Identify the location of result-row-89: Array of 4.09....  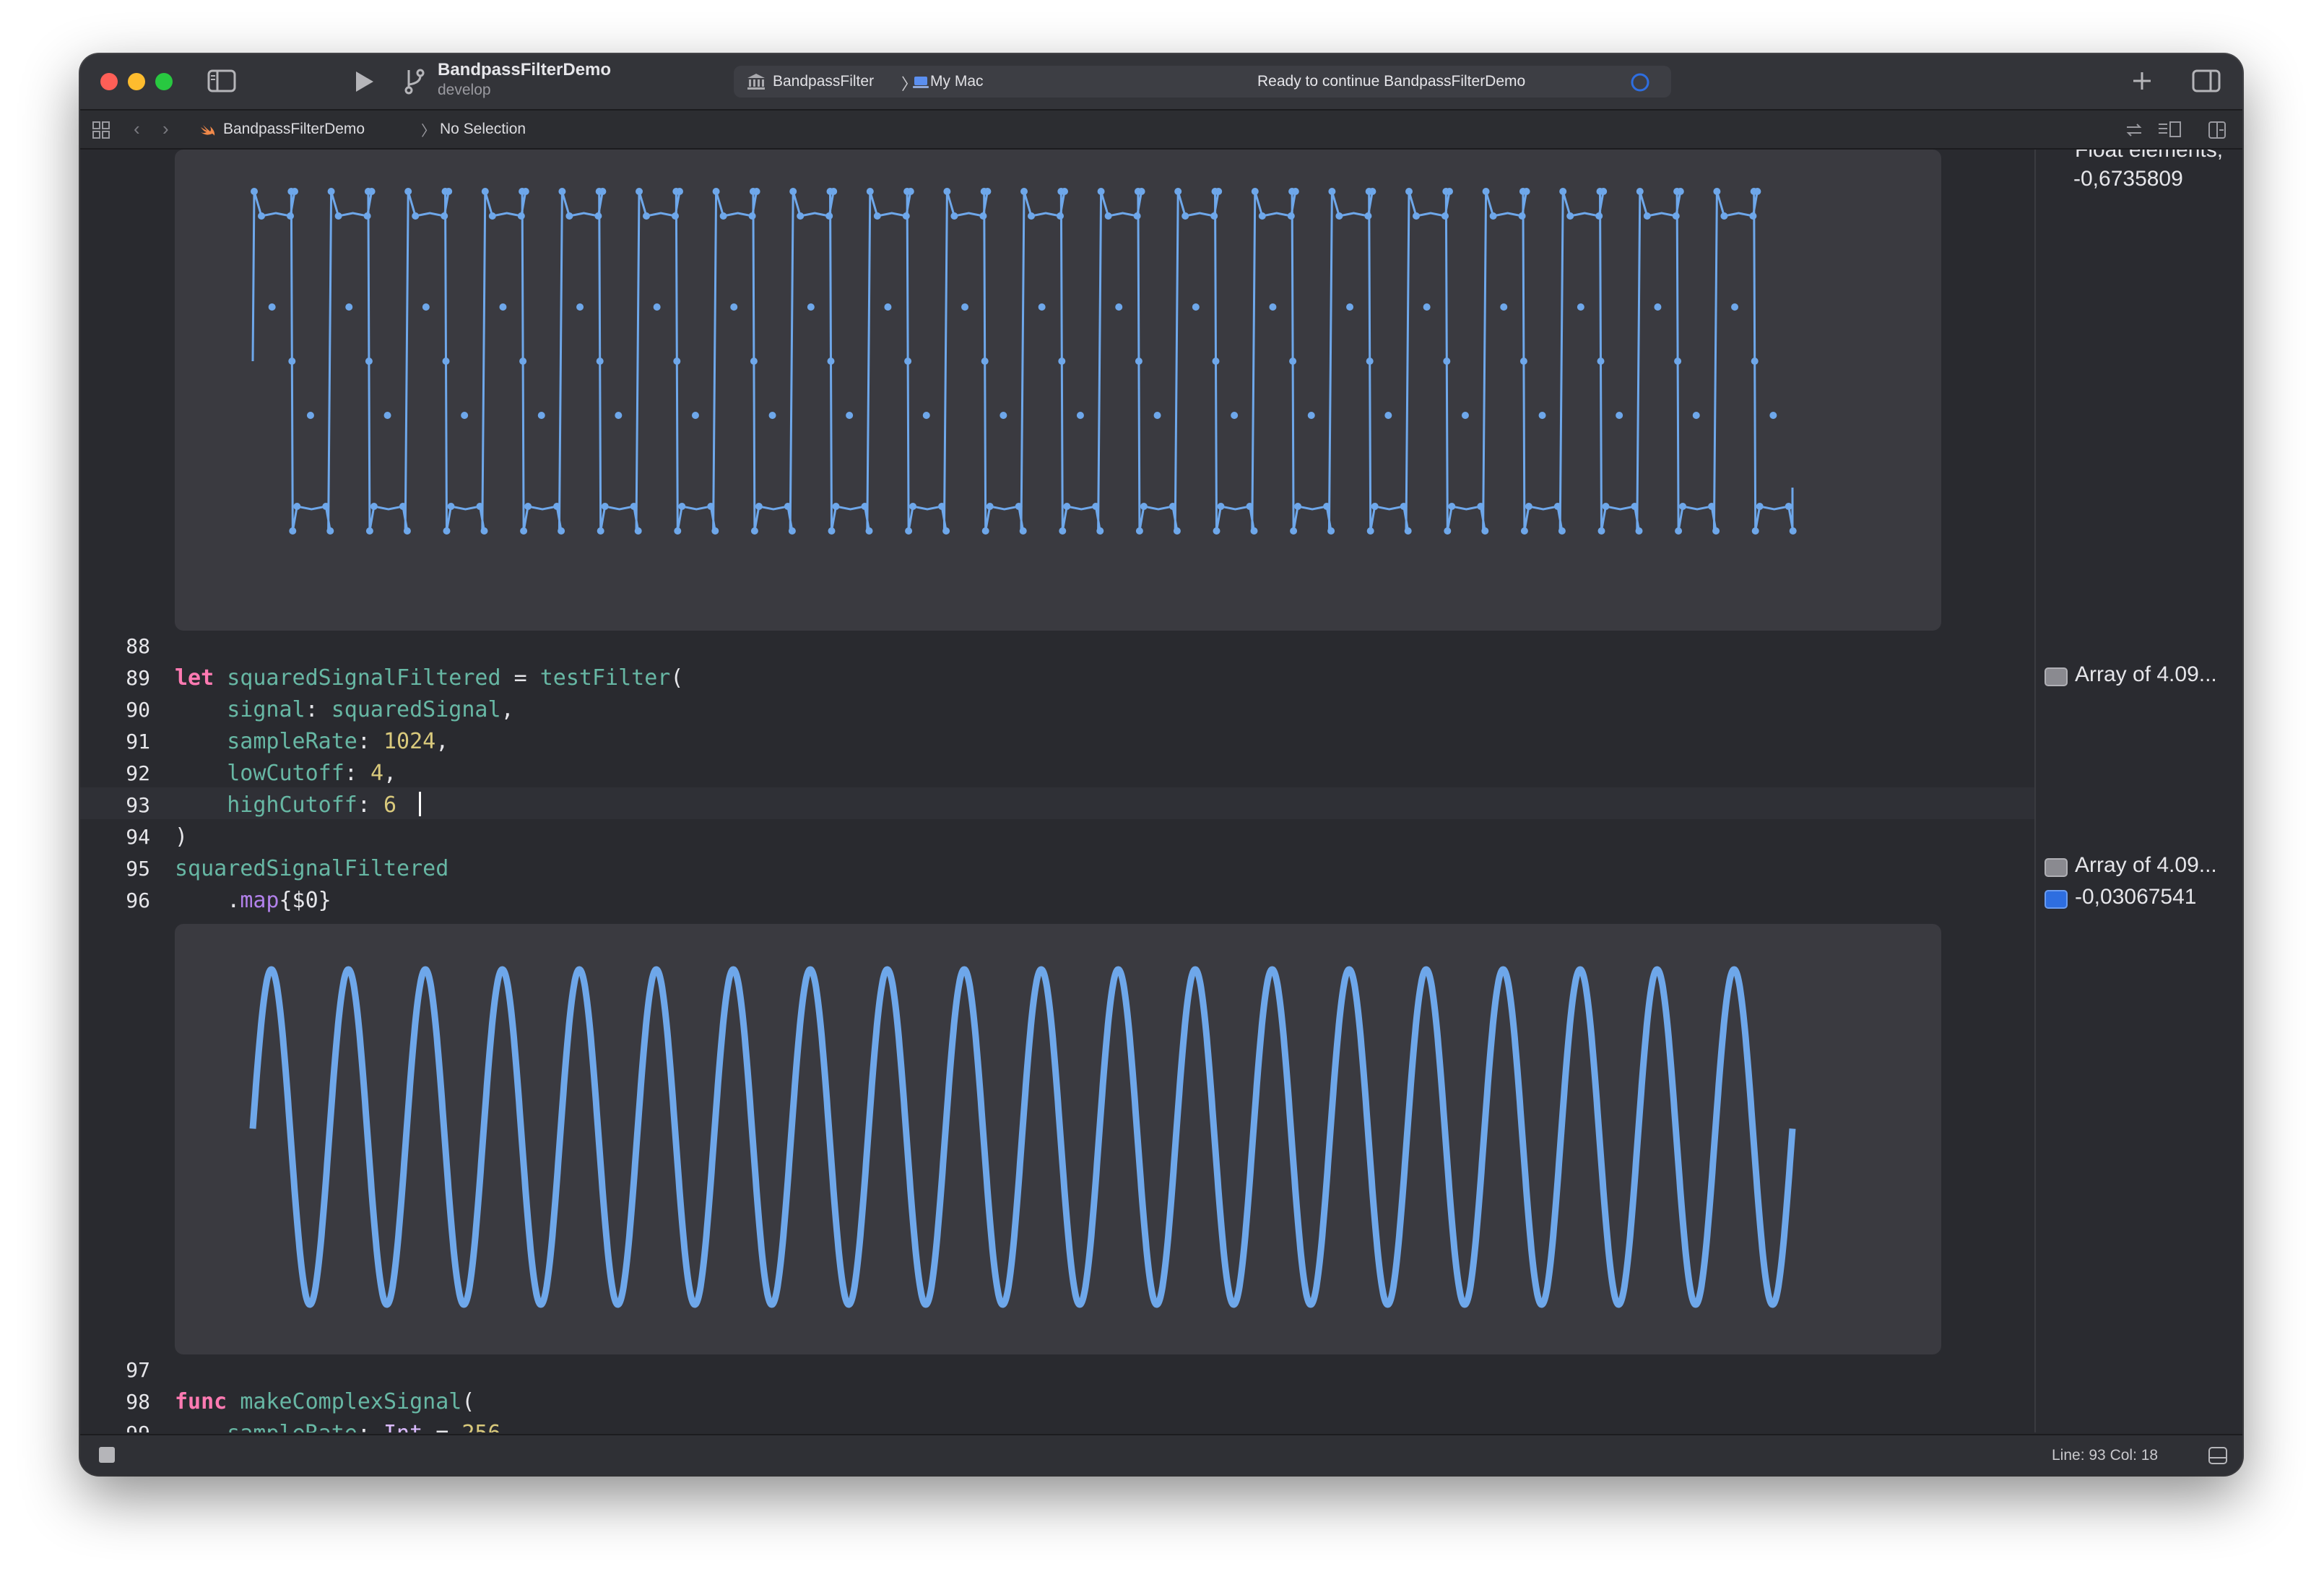
(2139, 675).